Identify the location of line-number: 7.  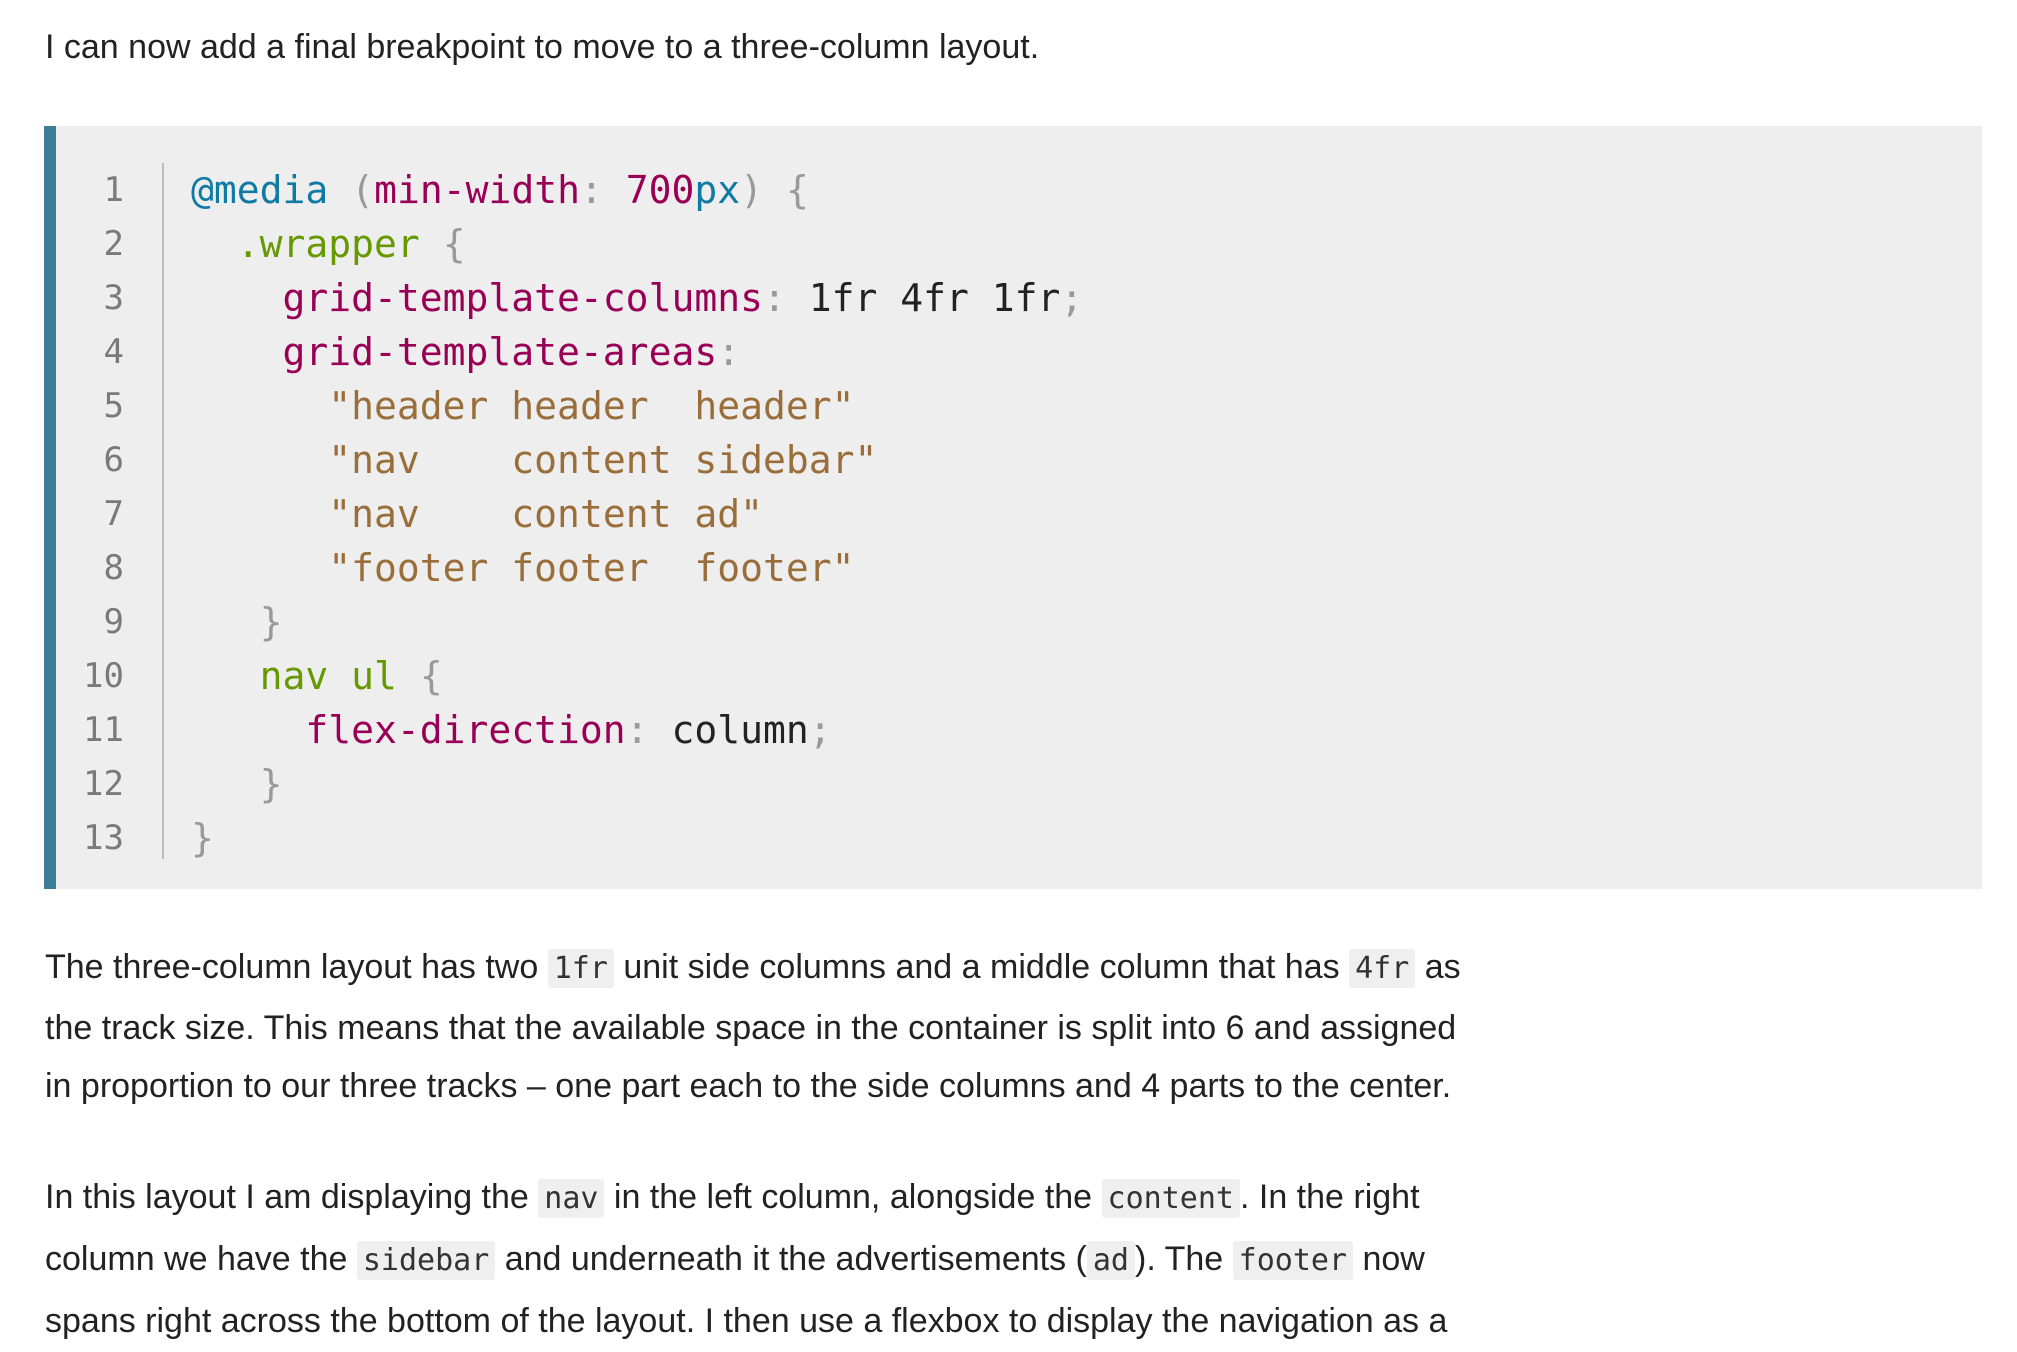
(113, 514).